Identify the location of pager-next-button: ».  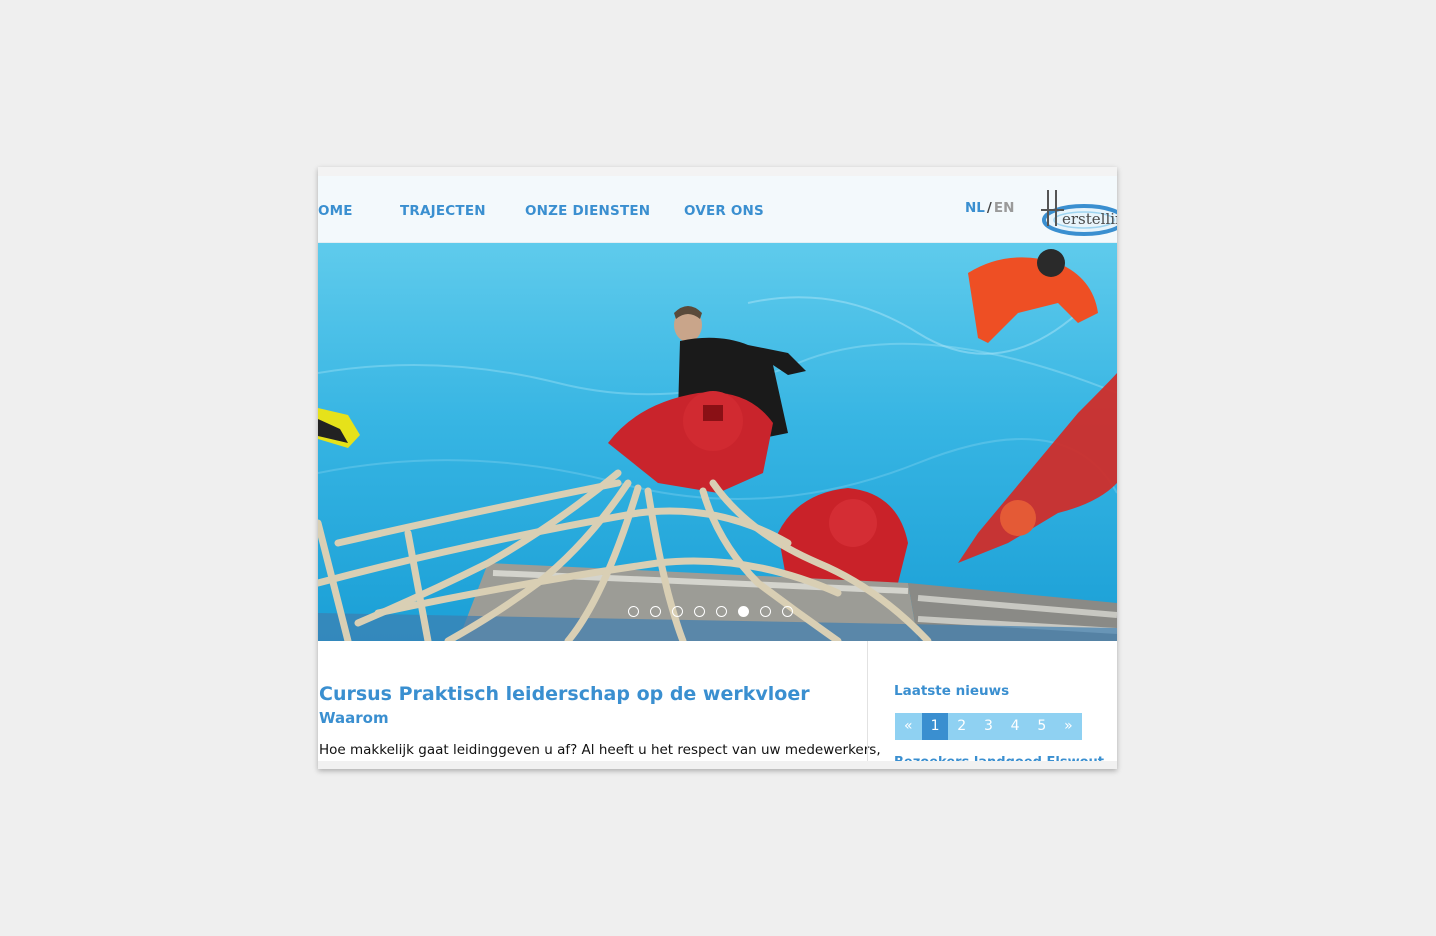
(1068, 726).